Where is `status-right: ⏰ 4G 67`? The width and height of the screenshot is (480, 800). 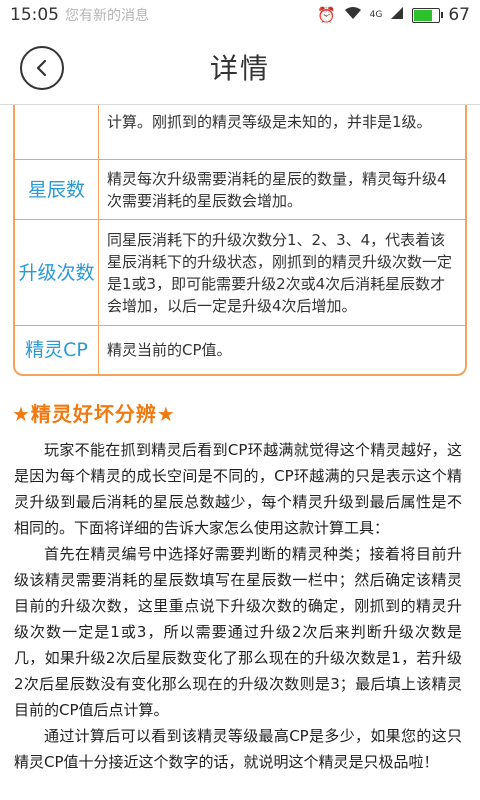
status-right: ⏰ 4G 67 is located at coordinates (393, 15).